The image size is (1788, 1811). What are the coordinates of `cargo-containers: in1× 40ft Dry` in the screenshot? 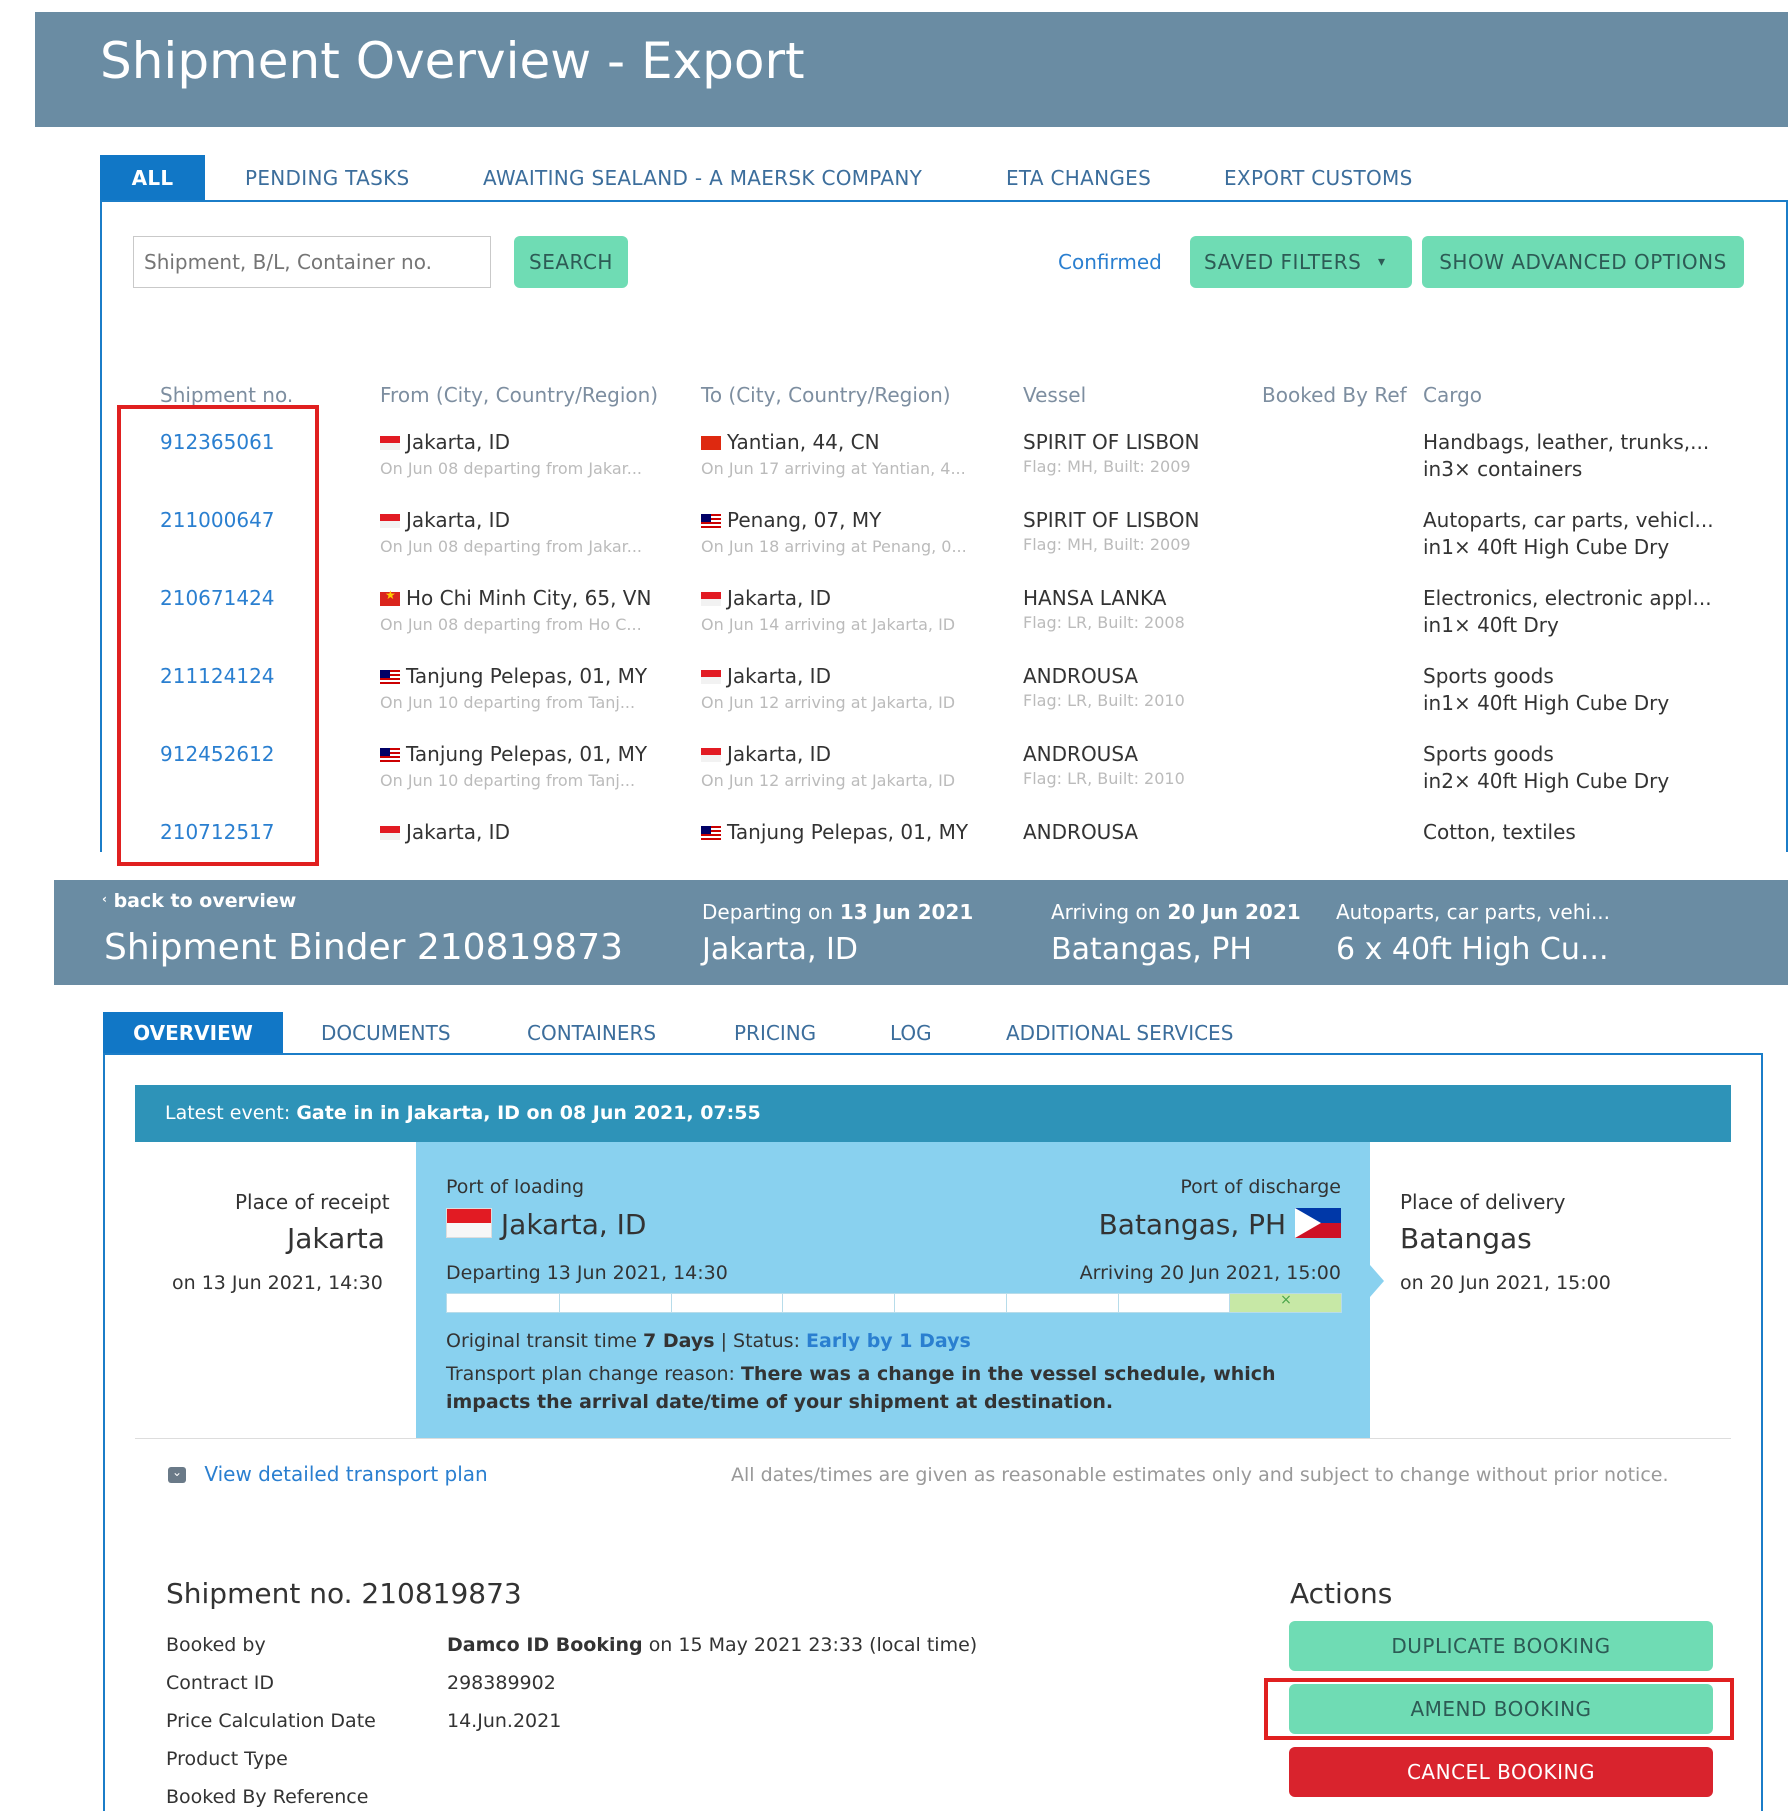 It's located at (1491, 625).